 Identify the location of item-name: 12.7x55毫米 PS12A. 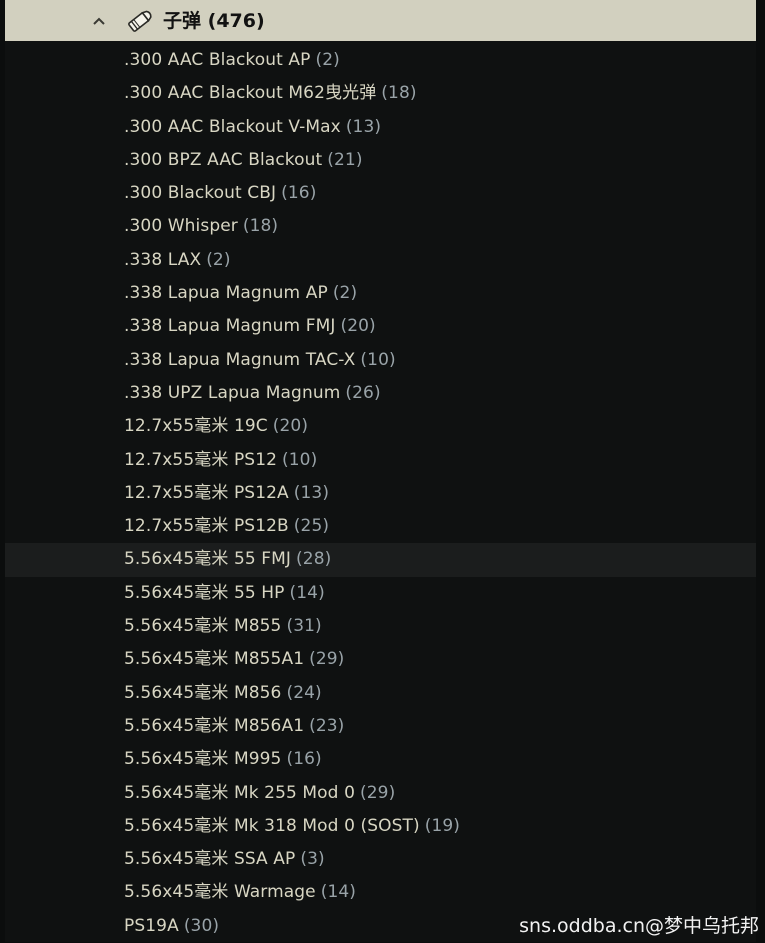
(206, 492).